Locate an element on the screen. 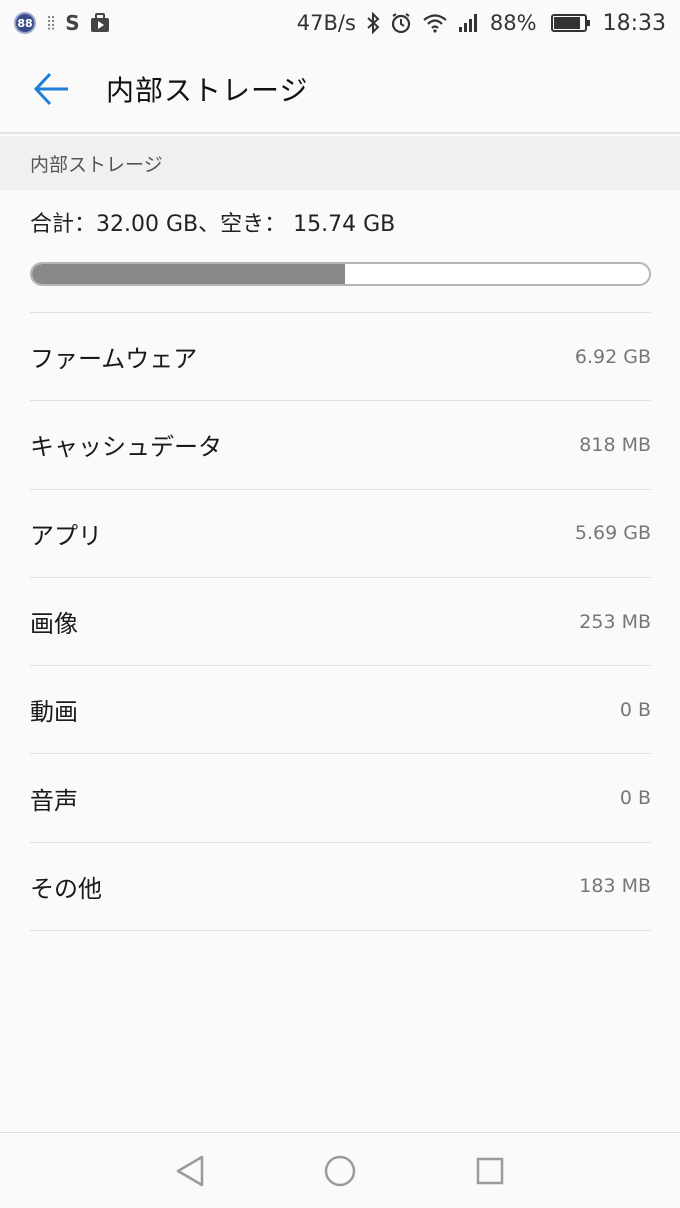 The height and width of the screenshot is (1208, 680). list-item-cache: キャッシュデータ 818 MB is located at coordinates (340, 445).